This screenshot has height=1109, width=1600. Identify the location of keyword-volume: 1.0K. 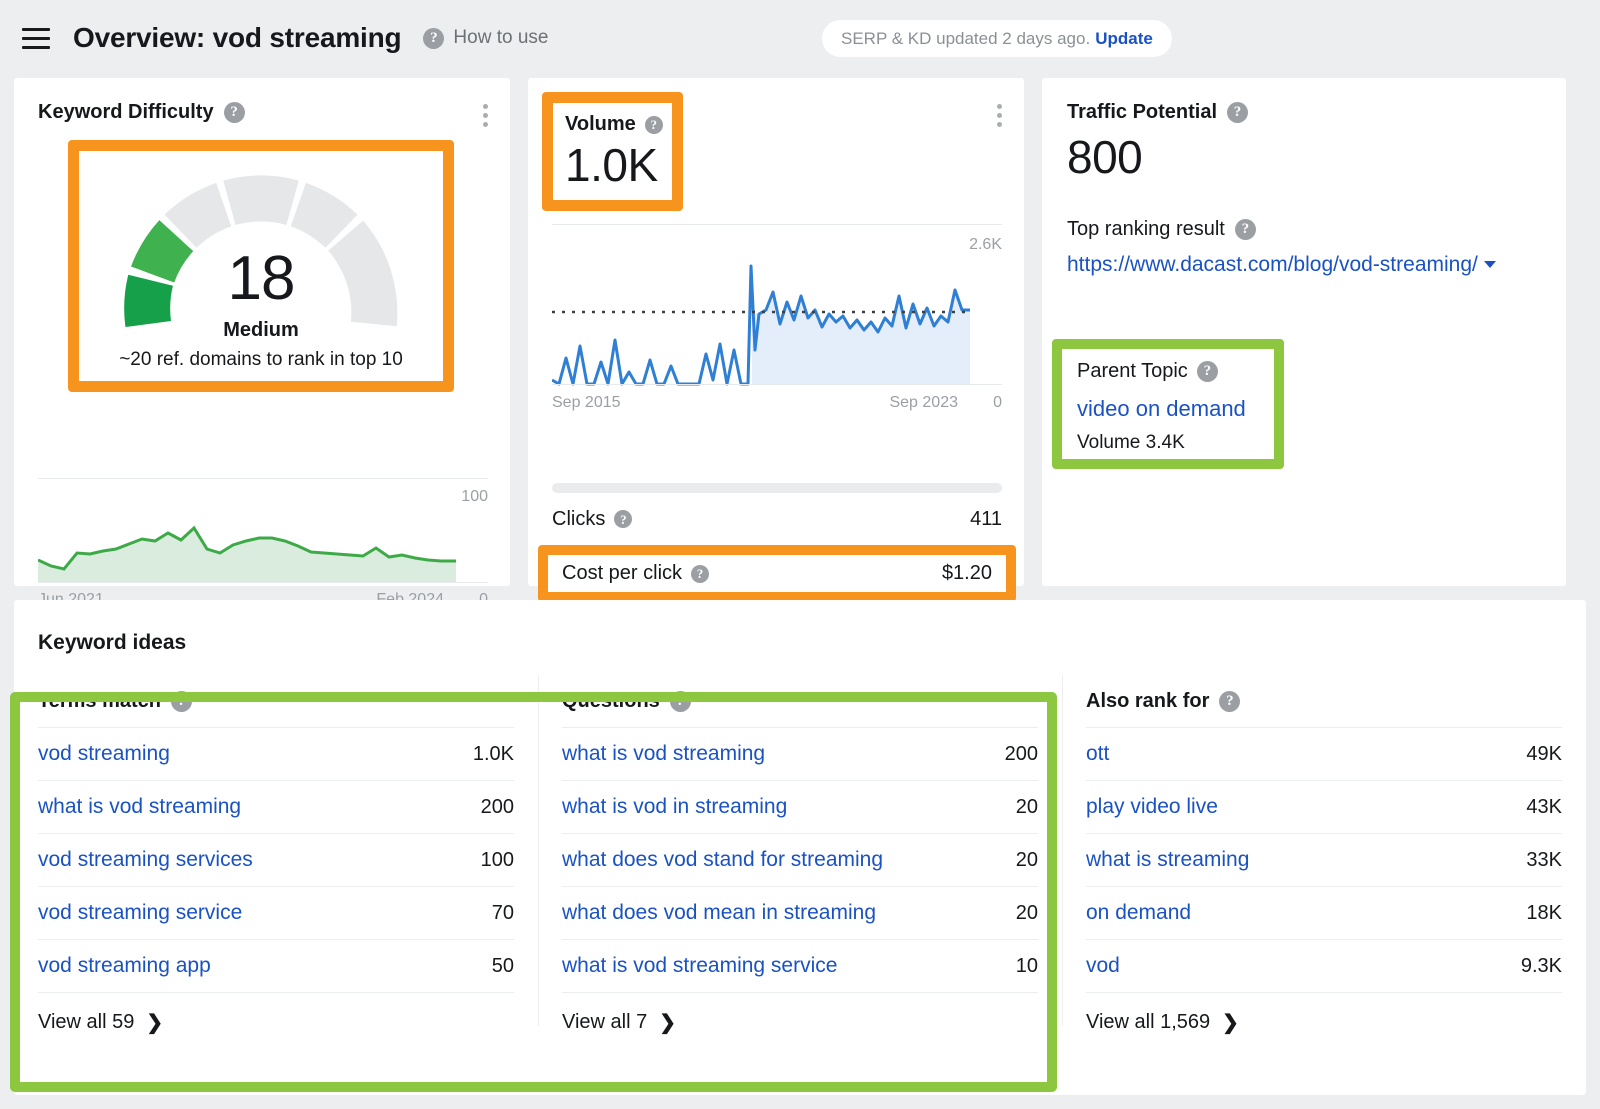
(493, 753).